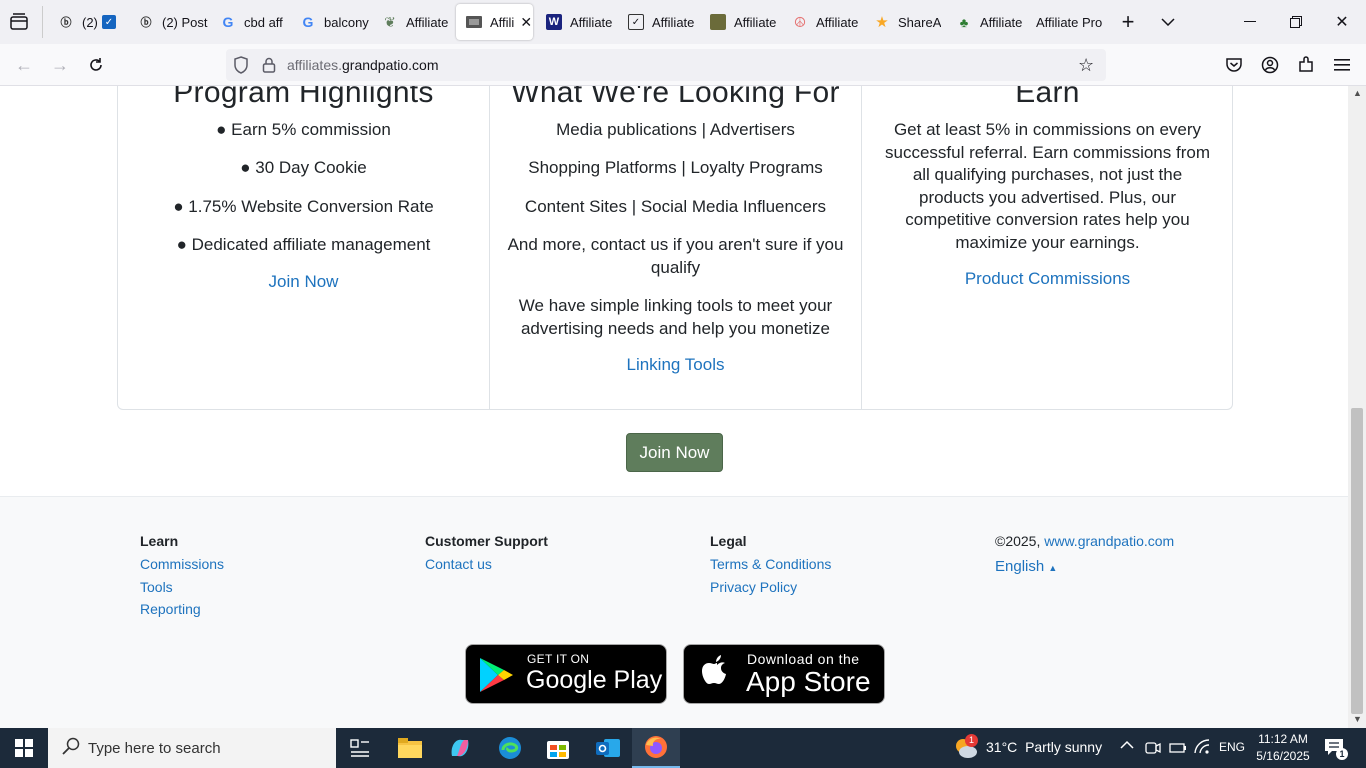  I want to click on close-tab-icon: ✕, so click(526, 22).